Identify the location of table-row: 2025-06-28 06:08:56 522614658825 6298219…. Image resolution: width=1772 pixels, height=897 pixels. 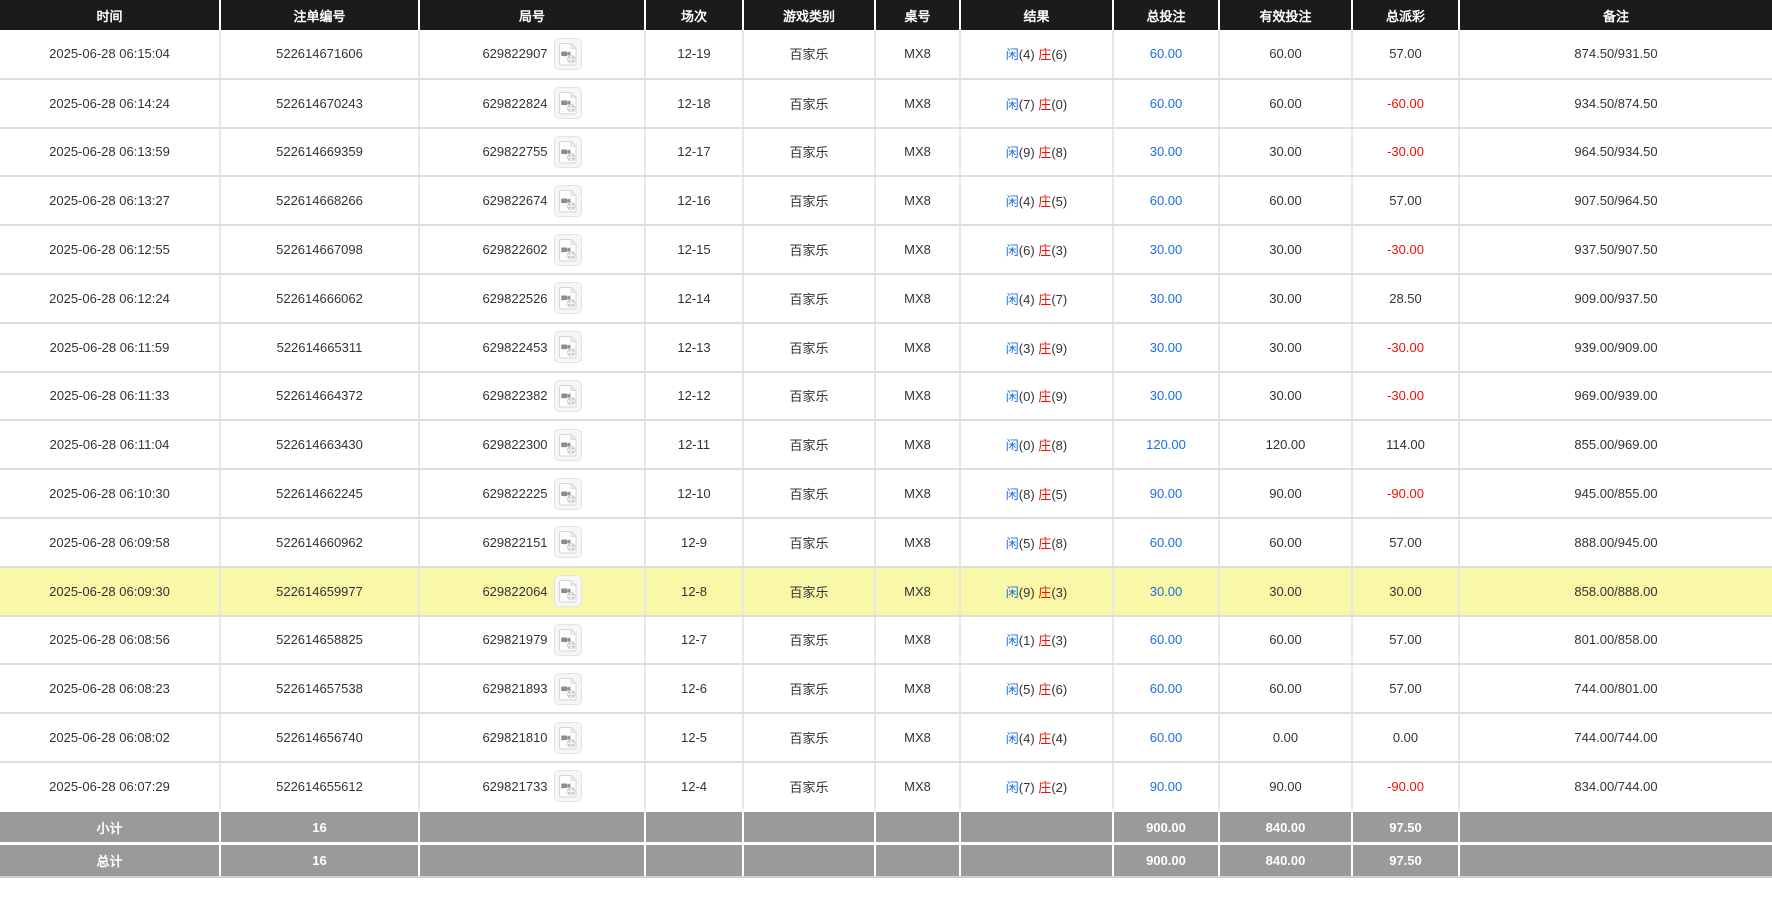
(886, 640).